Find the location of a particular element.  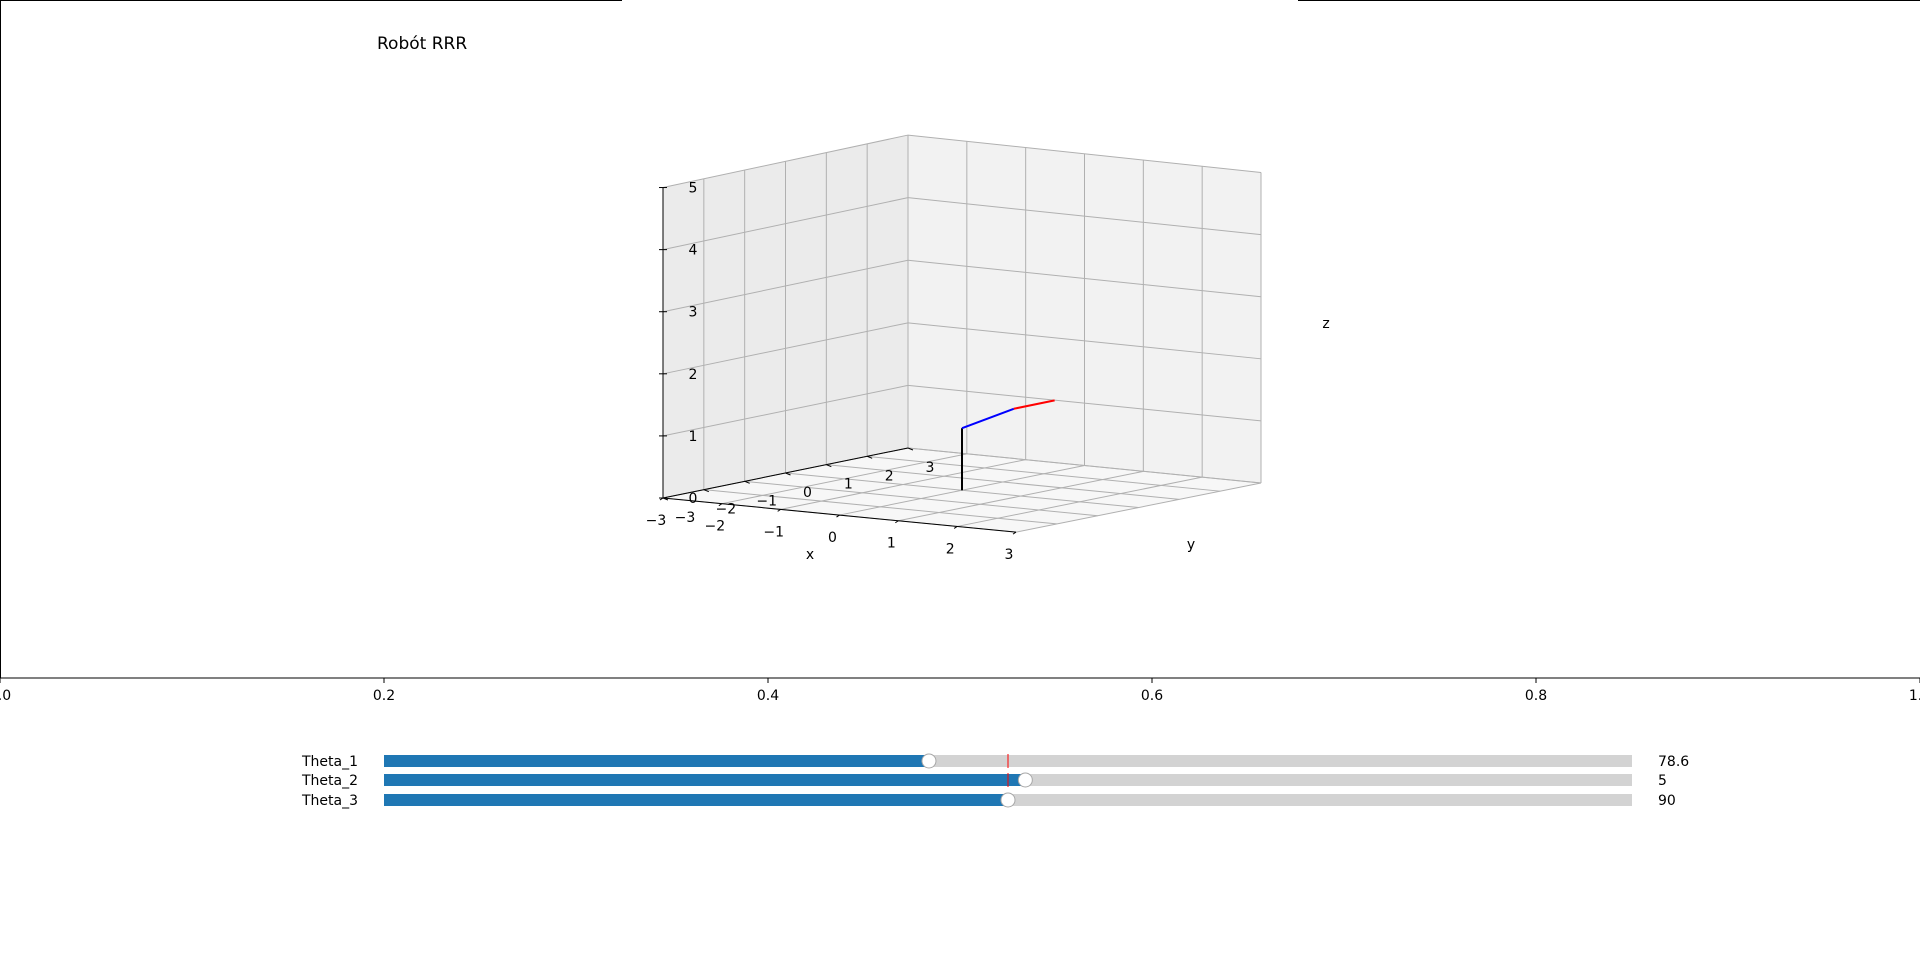

x-tick-label: 1 is located at coordinates (891, 544).